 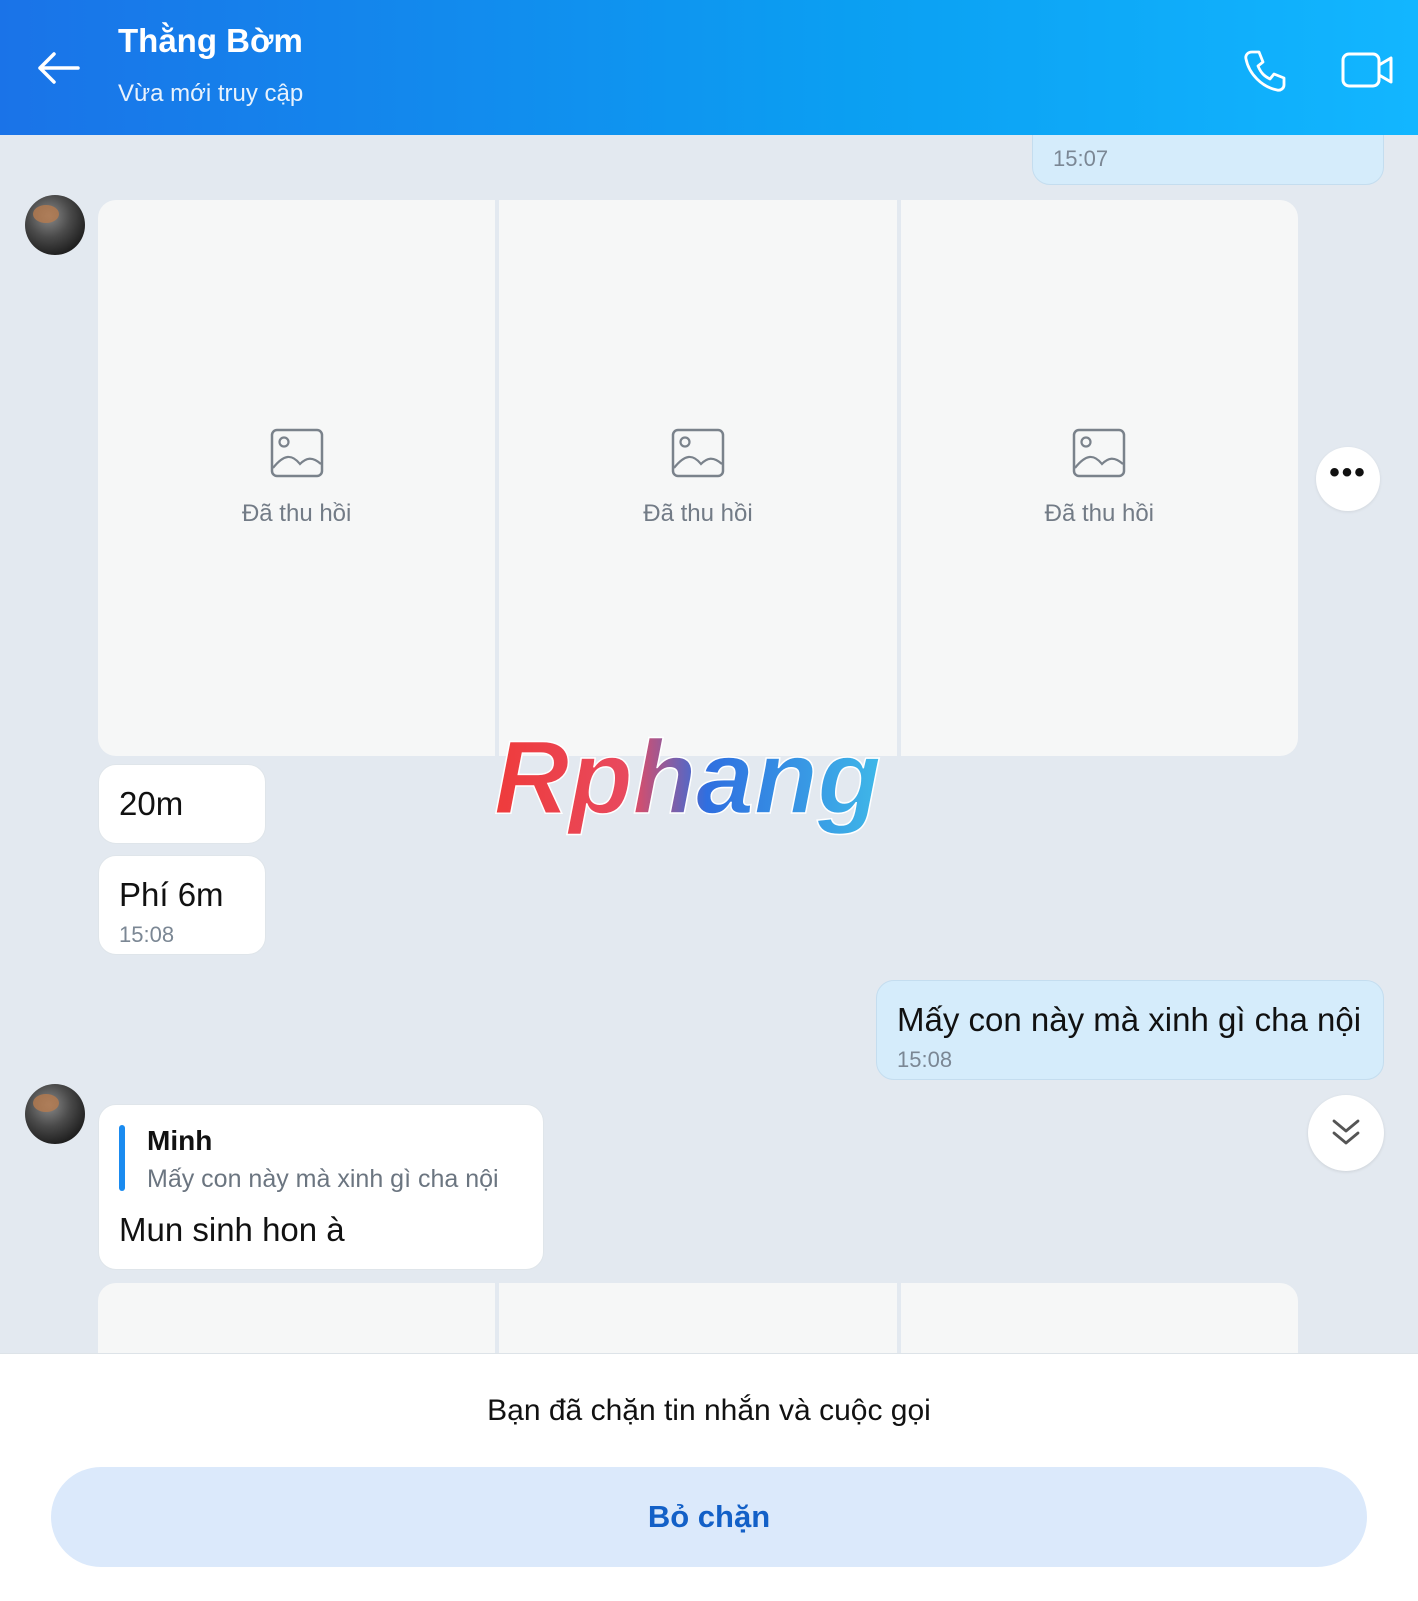 I want to click on message-text: 20m, so click(x=151, y=803).